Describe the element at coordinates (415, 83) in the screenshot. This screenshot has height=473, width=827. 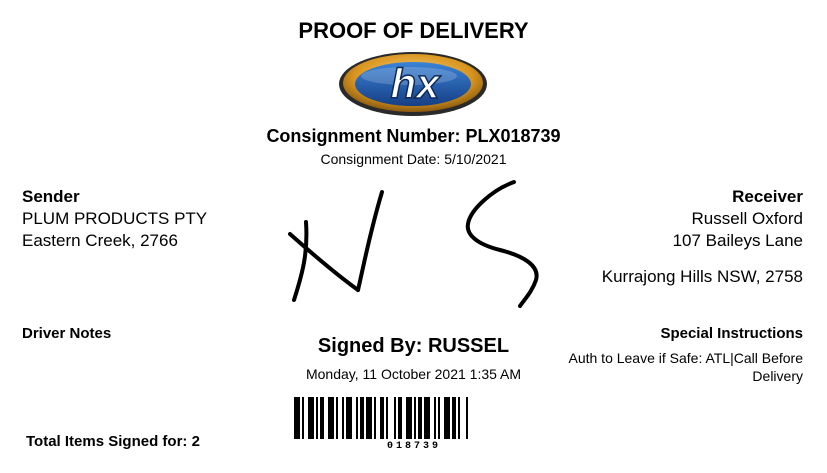
I see `logo-text: hx` at that location.